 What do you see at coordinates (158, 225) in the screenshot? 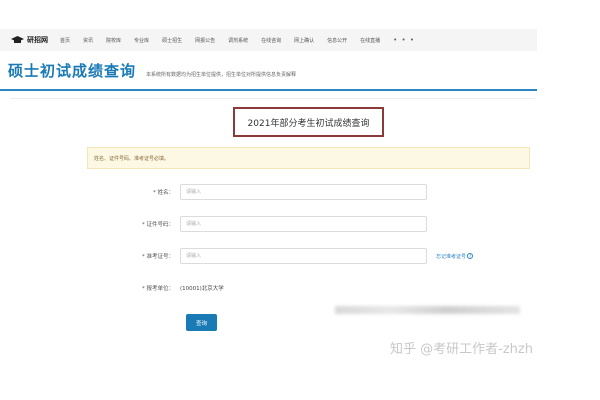
I see `id-label: * 证件号码：` at bounding box center [158, 225].